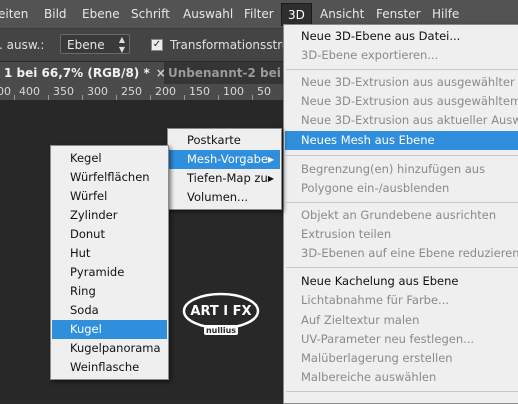 The width and height of the screenshot is (518, 404). What do you see at coordinates (109, 196) in the screenshot?
I see `preset-item: Würfel` at bounding box center [109, 196].